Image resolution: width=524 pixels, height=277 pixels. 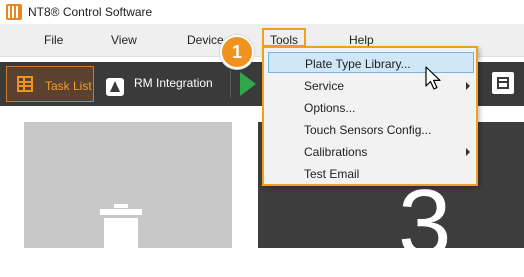 What do you see at coordinates (25, 84) in the screenshot?
I see `grid-icon` at bounding box center [25, 84].